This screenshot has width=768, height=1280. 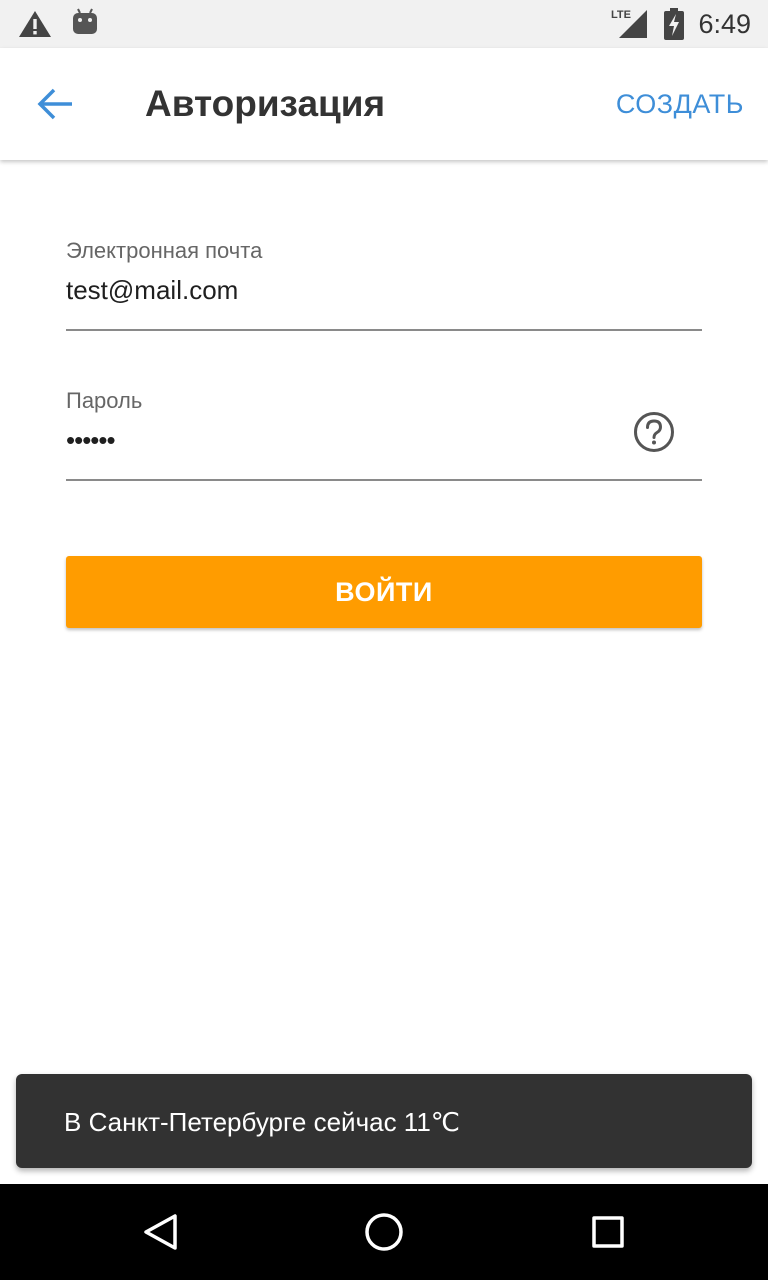 What do you see at coordinates (384, 592) in the screenshot?
I see `login-button: ВОЙТИ` at bounding box center [384, 592].